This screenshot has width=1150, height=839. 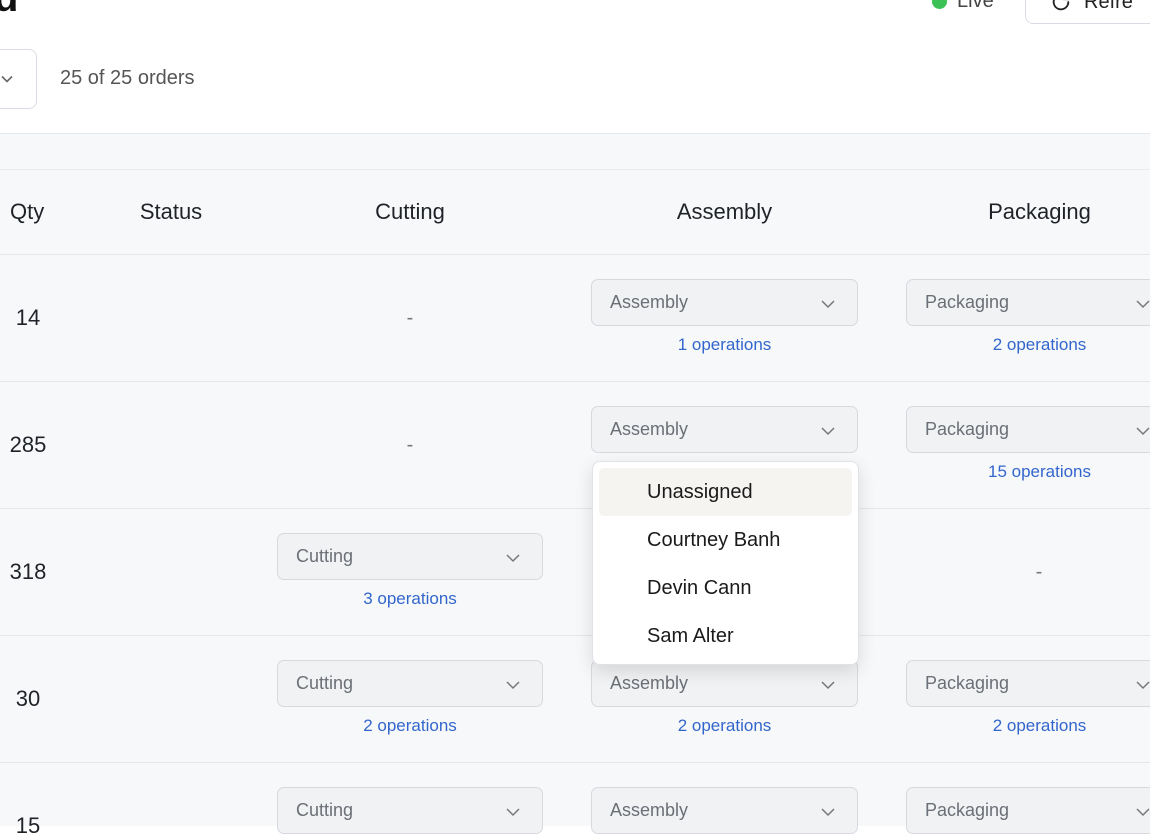 What do you see at coordinates (939, 4) in the screenshot?
I see `live-status-dot-icon` at bounding box center [939, 4].